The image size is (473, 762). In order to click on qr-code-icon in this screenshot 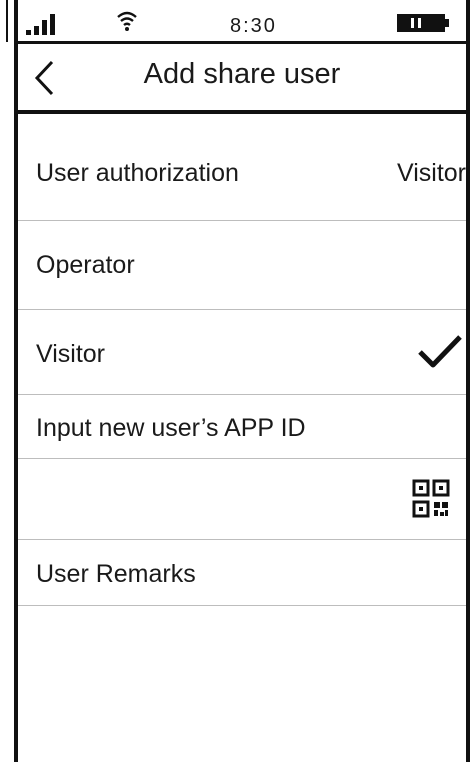, I will do `click(431, 499)`.